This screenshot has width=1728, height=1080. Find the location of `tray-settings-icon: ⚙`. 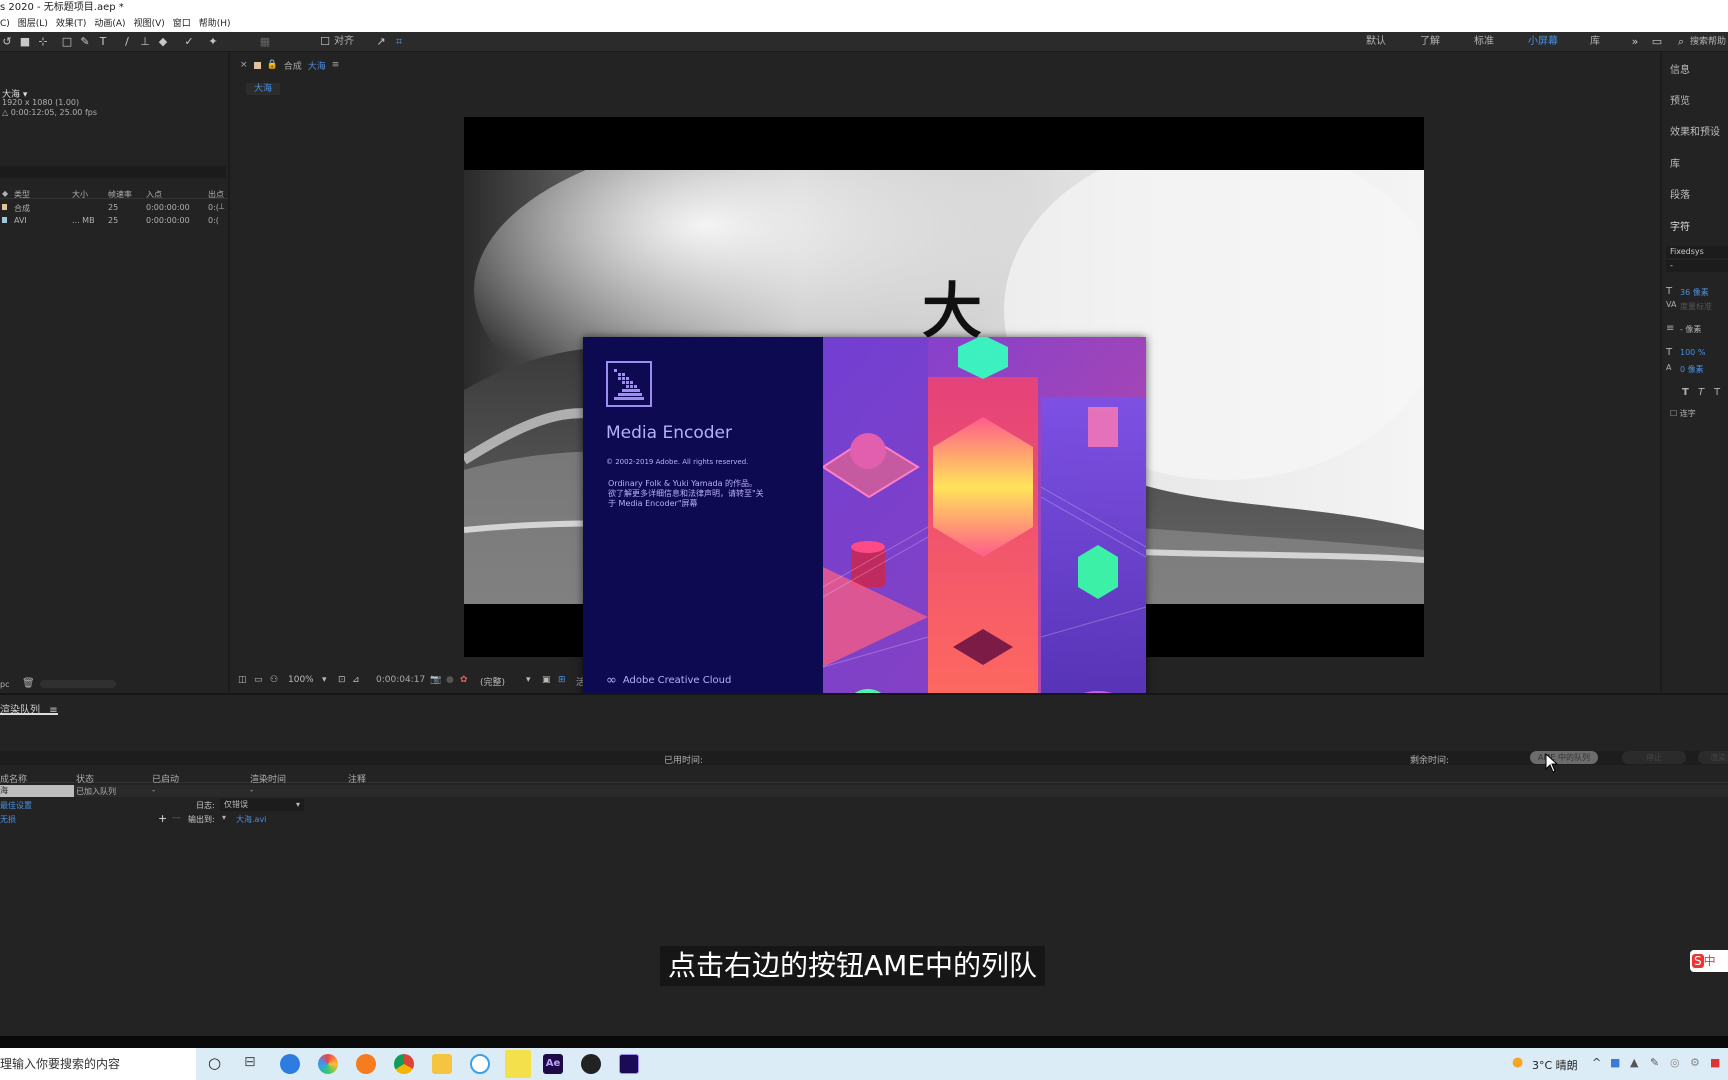

tray-settings-icon: ⚙ is located at coordinates (1695, 1062).